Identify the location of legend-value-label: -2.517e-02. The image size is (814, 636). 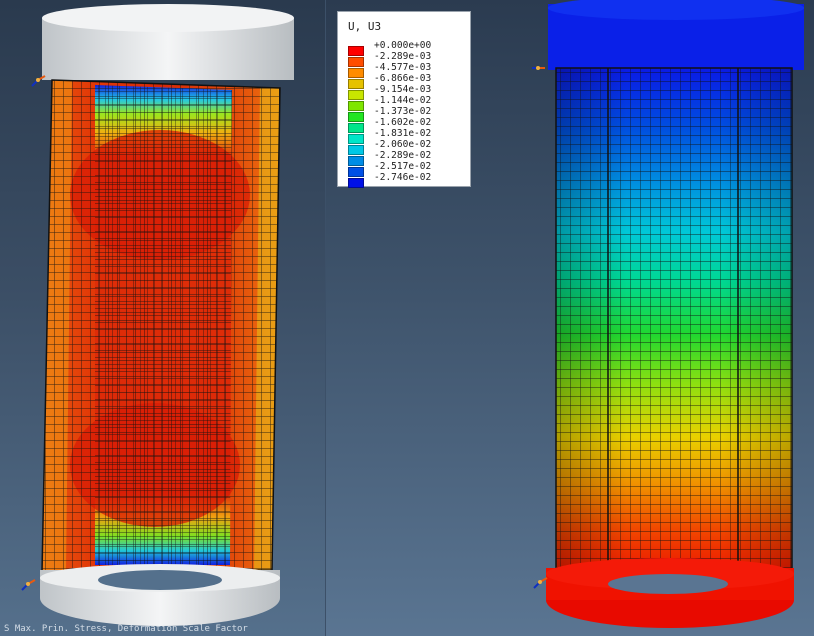
(403, 166).